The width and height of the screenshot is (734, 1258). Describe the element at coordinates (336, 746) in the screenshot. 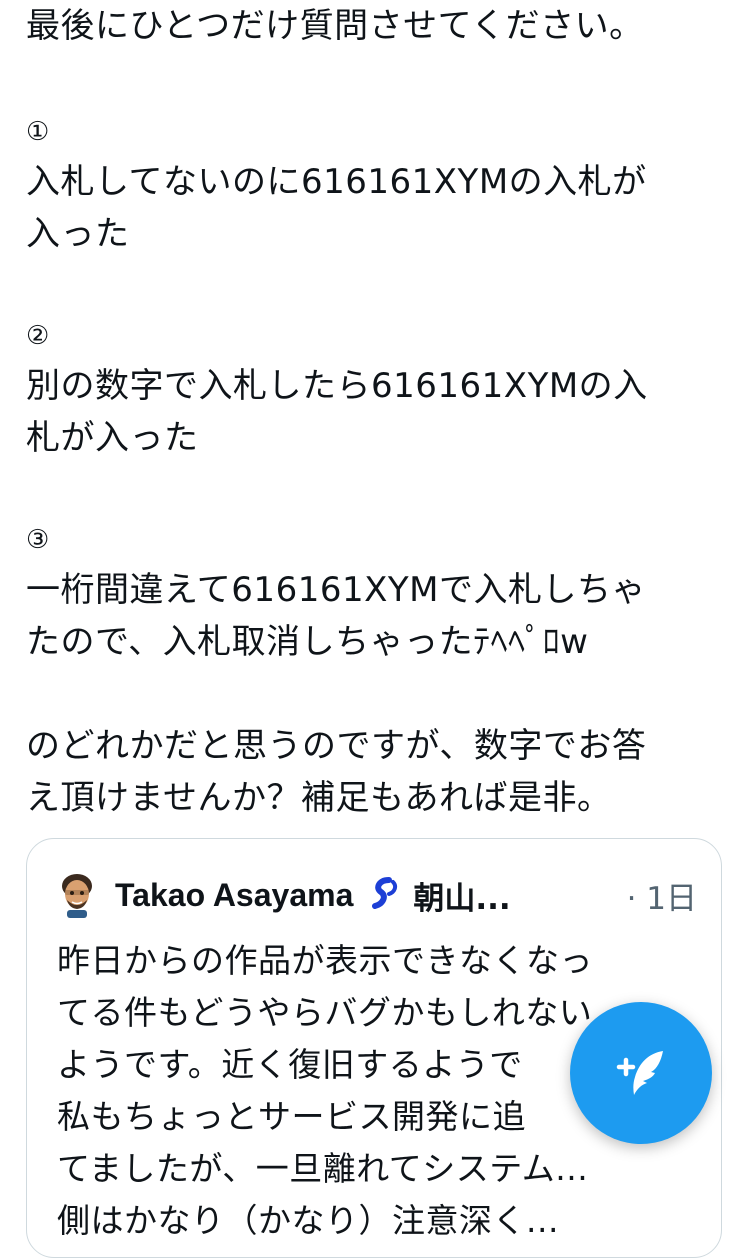

I see `tweet-line: のどれかだと思うのですが、数字でお答` at that location.